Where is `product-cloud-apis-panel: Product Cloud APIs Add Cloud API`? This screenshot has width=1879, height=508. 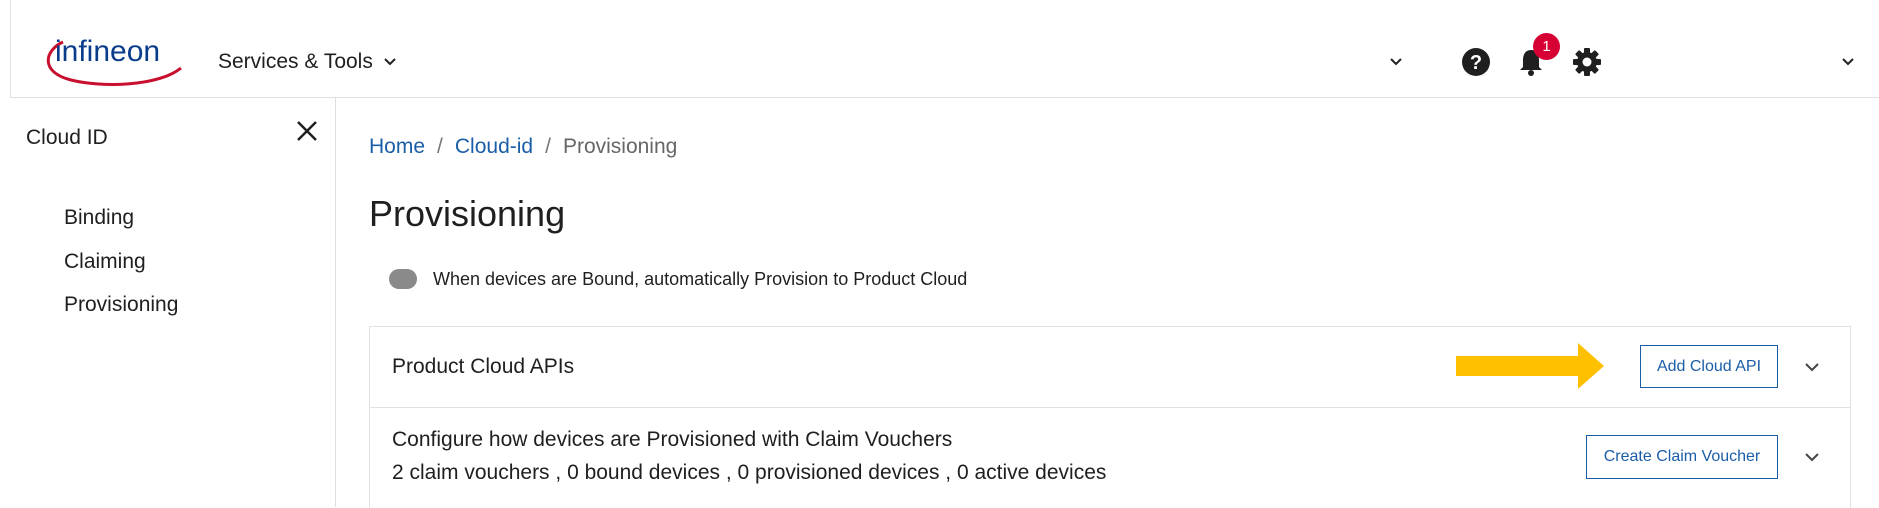 product-cloud-apis-panel: Product Cloud APIs Add Cloud API is located at coordinates (1110, 367).